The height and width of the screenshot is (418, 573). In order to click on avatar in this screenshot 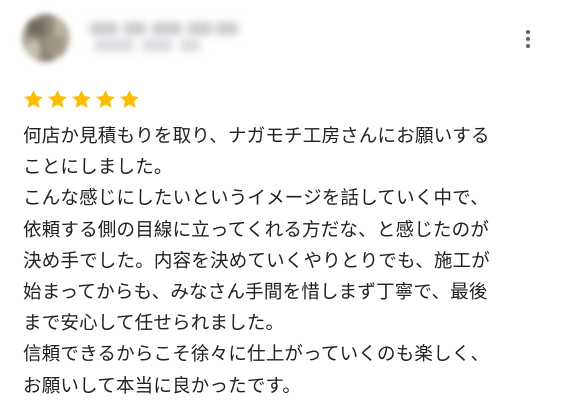, I will do `click(46, 38)`.